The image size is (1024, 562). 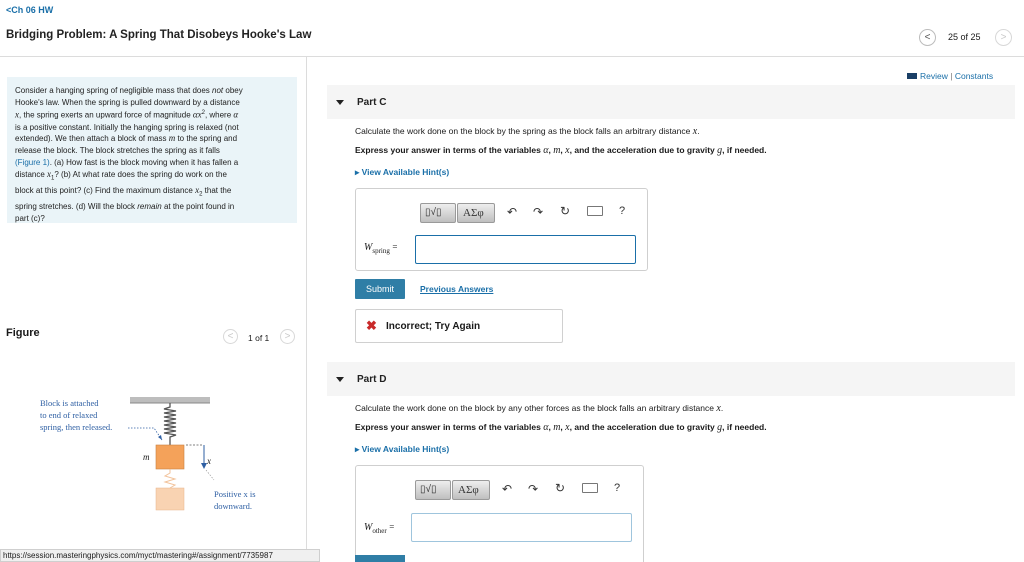 What do you see at coordinates (380, 289) in the screenshot?
I see `submit-button: Submit` at bounding box center [380, 289].